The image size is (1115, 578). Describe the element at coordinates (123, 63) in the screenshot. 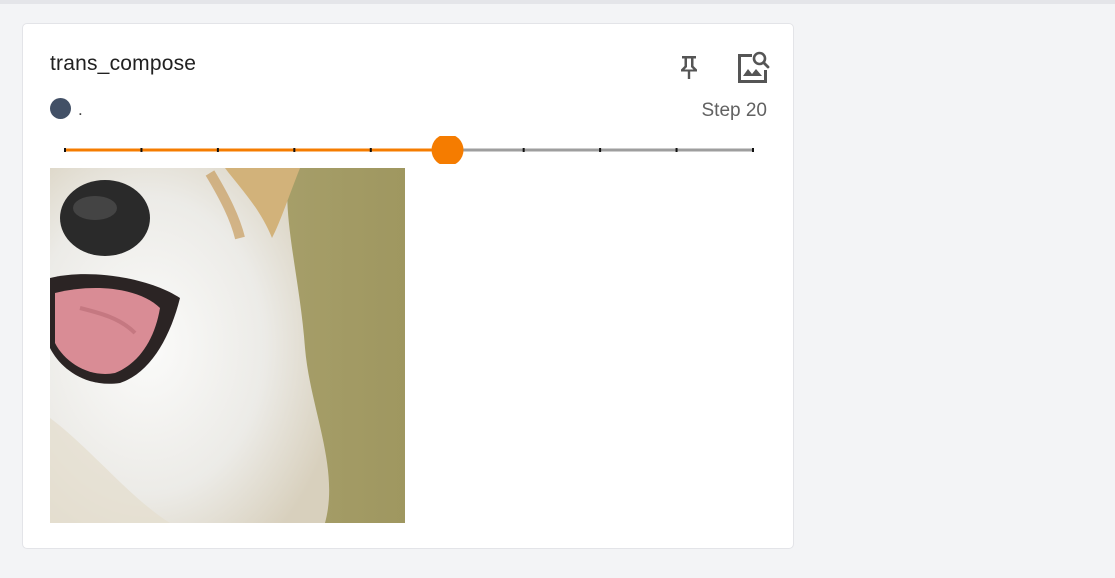

I see `card-title: trans_compose` at that location.